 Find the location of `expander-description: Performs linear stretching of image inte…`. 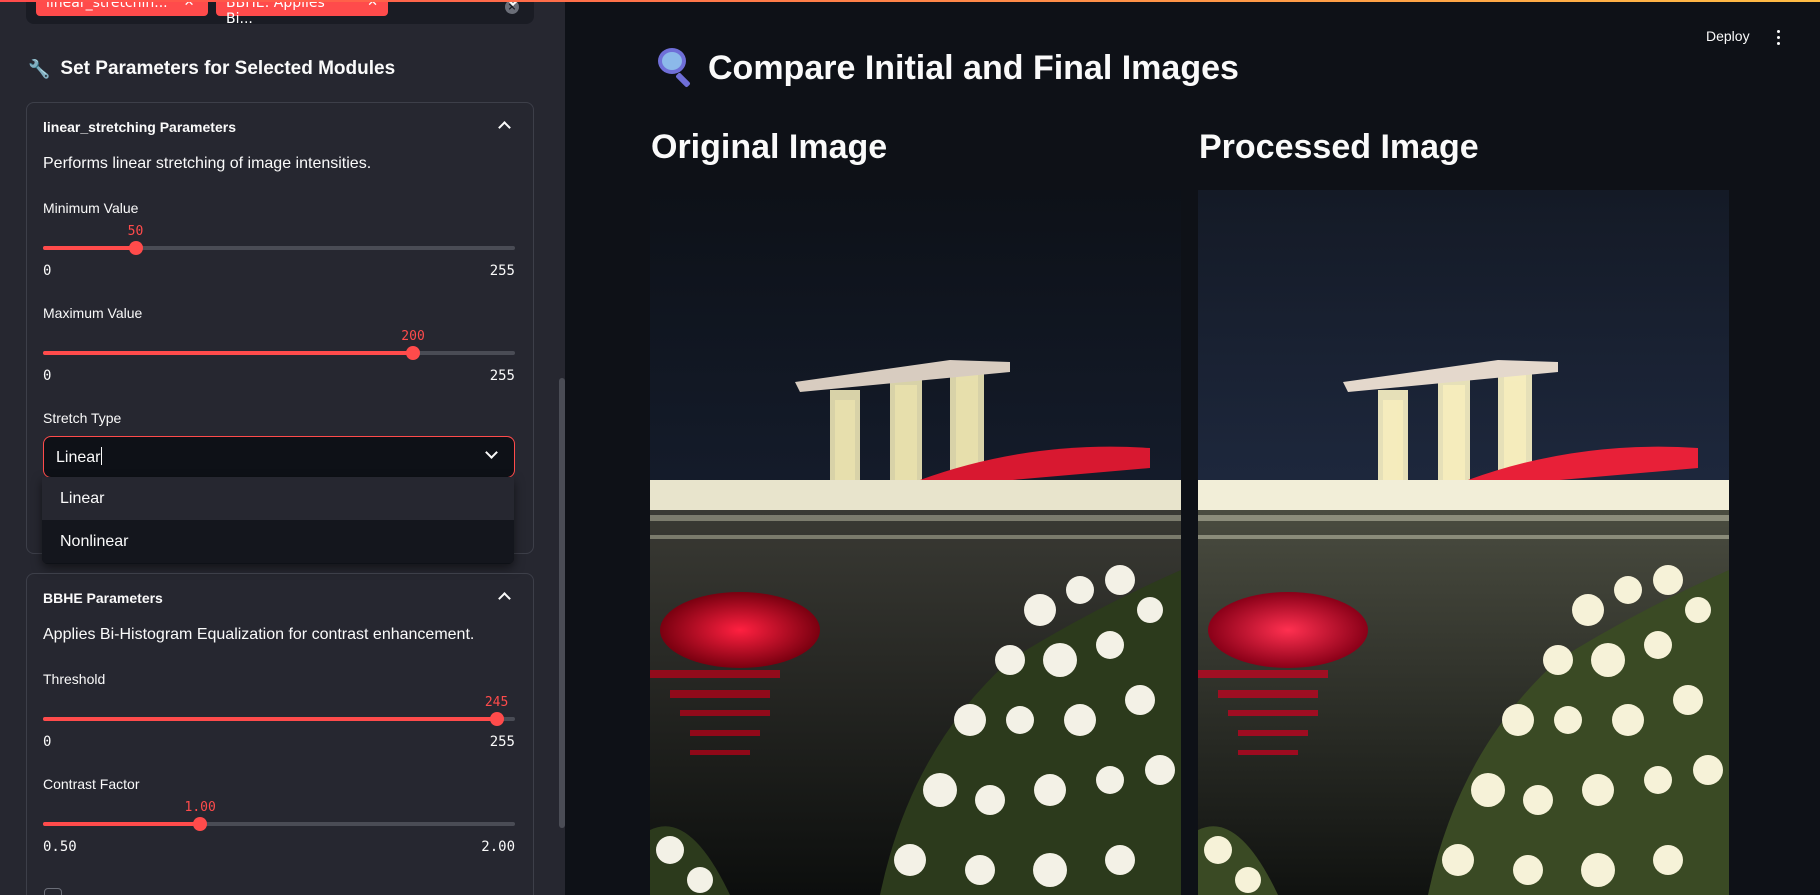

expander-description: Performs linear stretching of image inte… is located at coordinates (207, 163).